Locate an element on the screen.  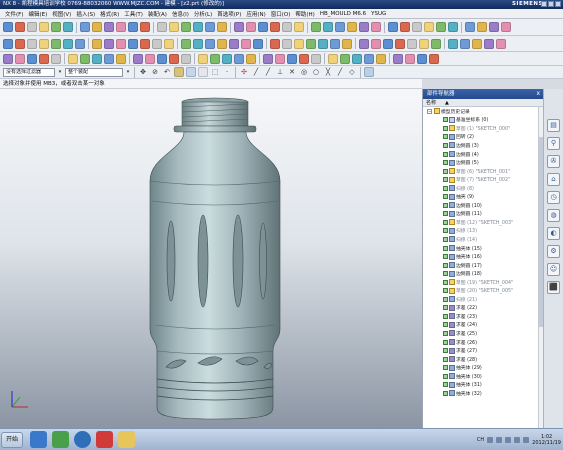
center-icon: ◎ is located at coordinates (304, 72).